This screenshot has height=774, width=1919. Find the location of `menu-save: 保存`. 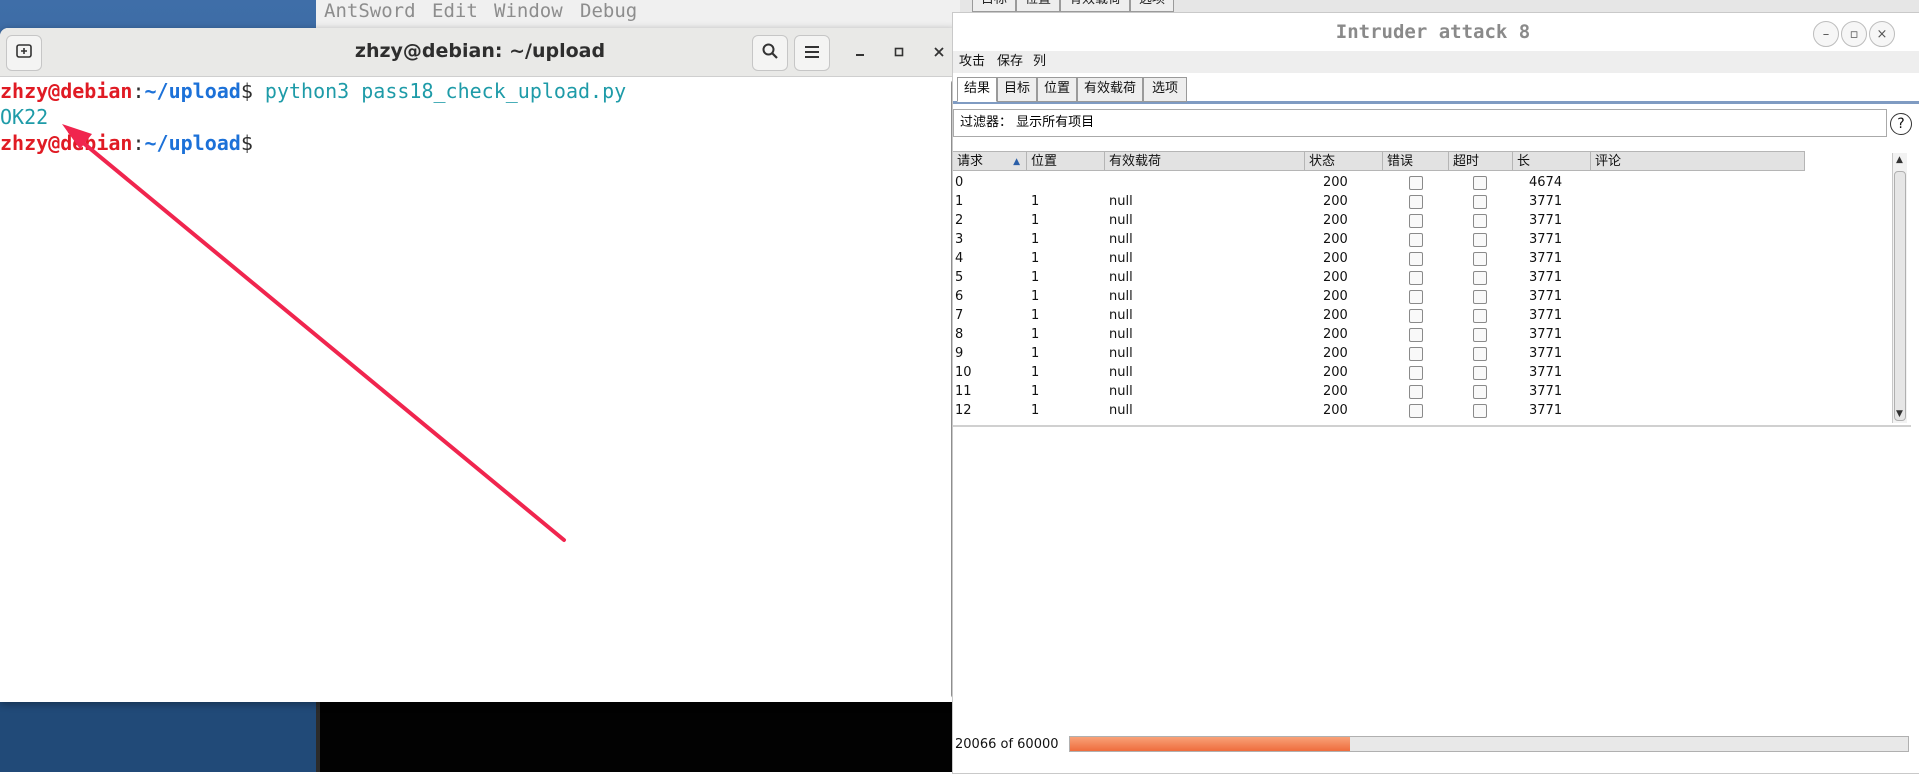

menu-save: 保存 is located at coordinates (1010, 62).